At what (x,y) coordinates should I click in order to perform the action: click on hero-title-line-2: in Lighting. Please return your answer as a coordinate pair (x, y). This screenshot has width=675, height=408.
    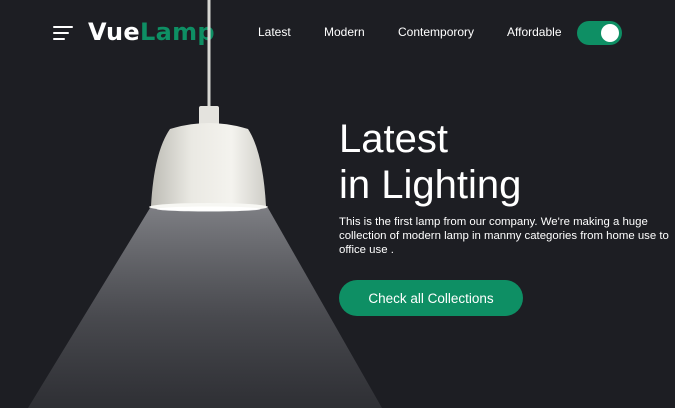
    Looking at the image, I should click on (430, 185).